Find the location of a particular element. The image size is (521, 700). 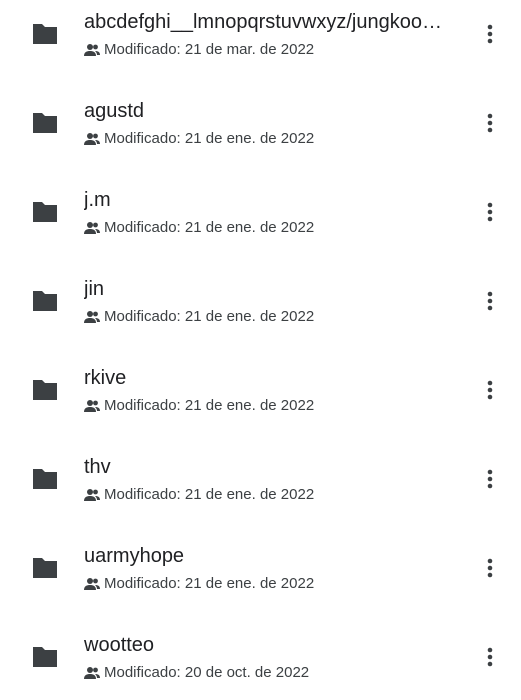

list-item: jin Modificado: 21 de ene. de 2022 is located at coordinates (260, 311).